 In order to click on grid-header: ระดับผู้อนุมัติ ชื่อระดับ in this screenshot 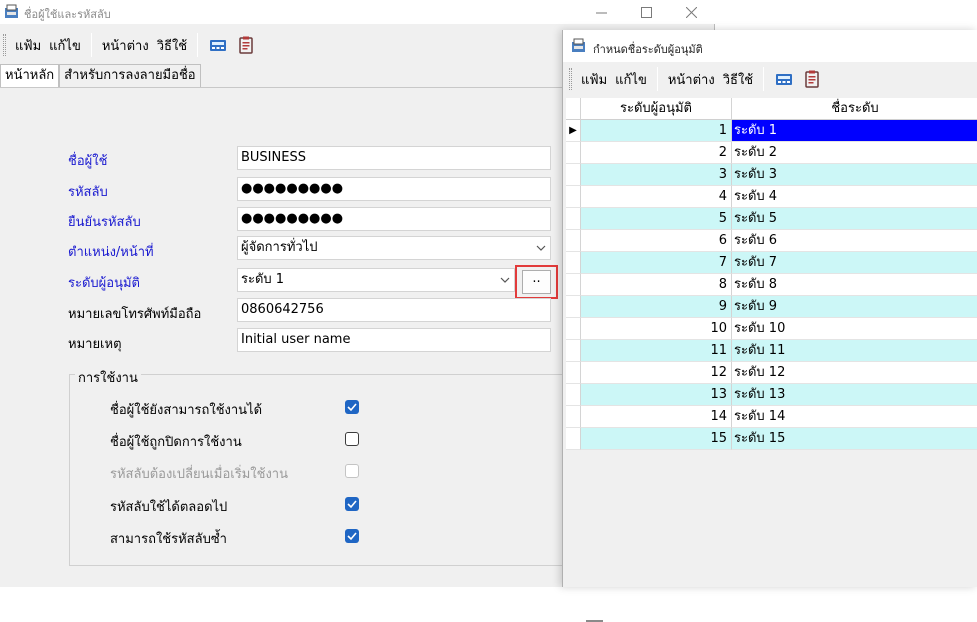, I will do `click(771, 109)`.